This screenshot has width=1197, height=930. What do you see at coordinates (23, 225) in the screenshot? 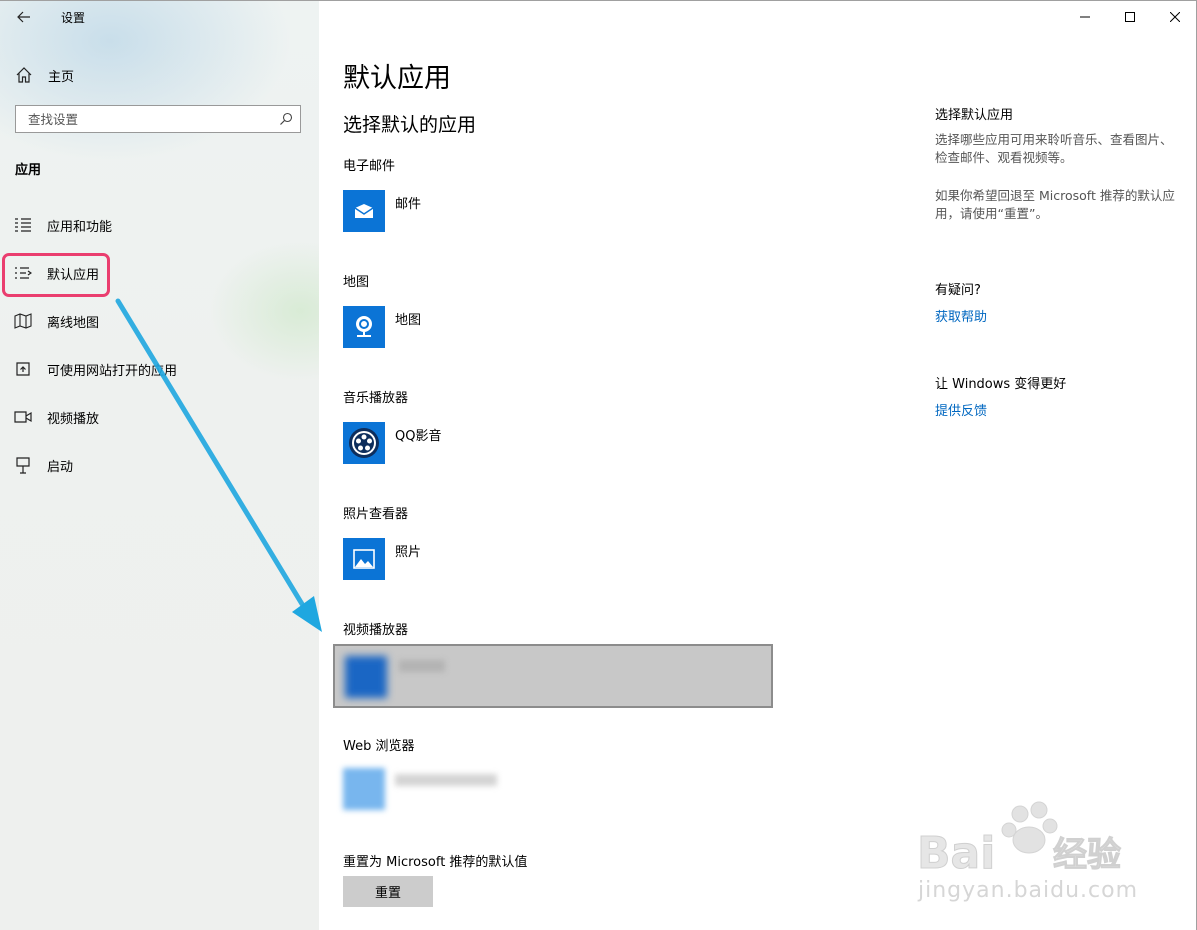
I see `apps-list-icon` at bounding box center [23, 225].